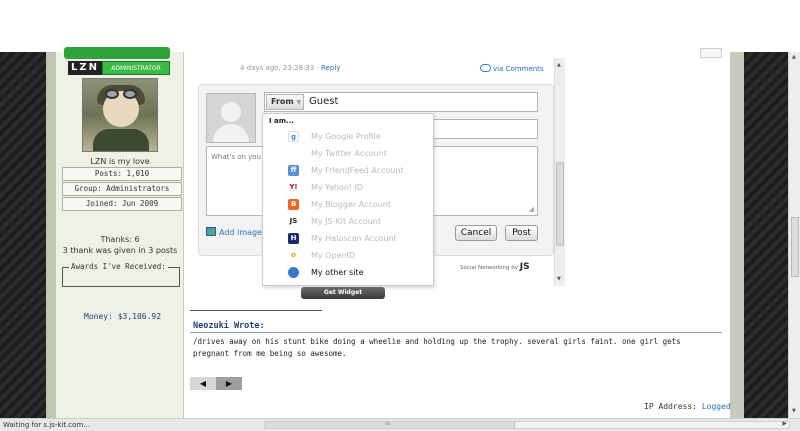  I want to click on money-balance: Money: $3,106.92, so click(123, 316).